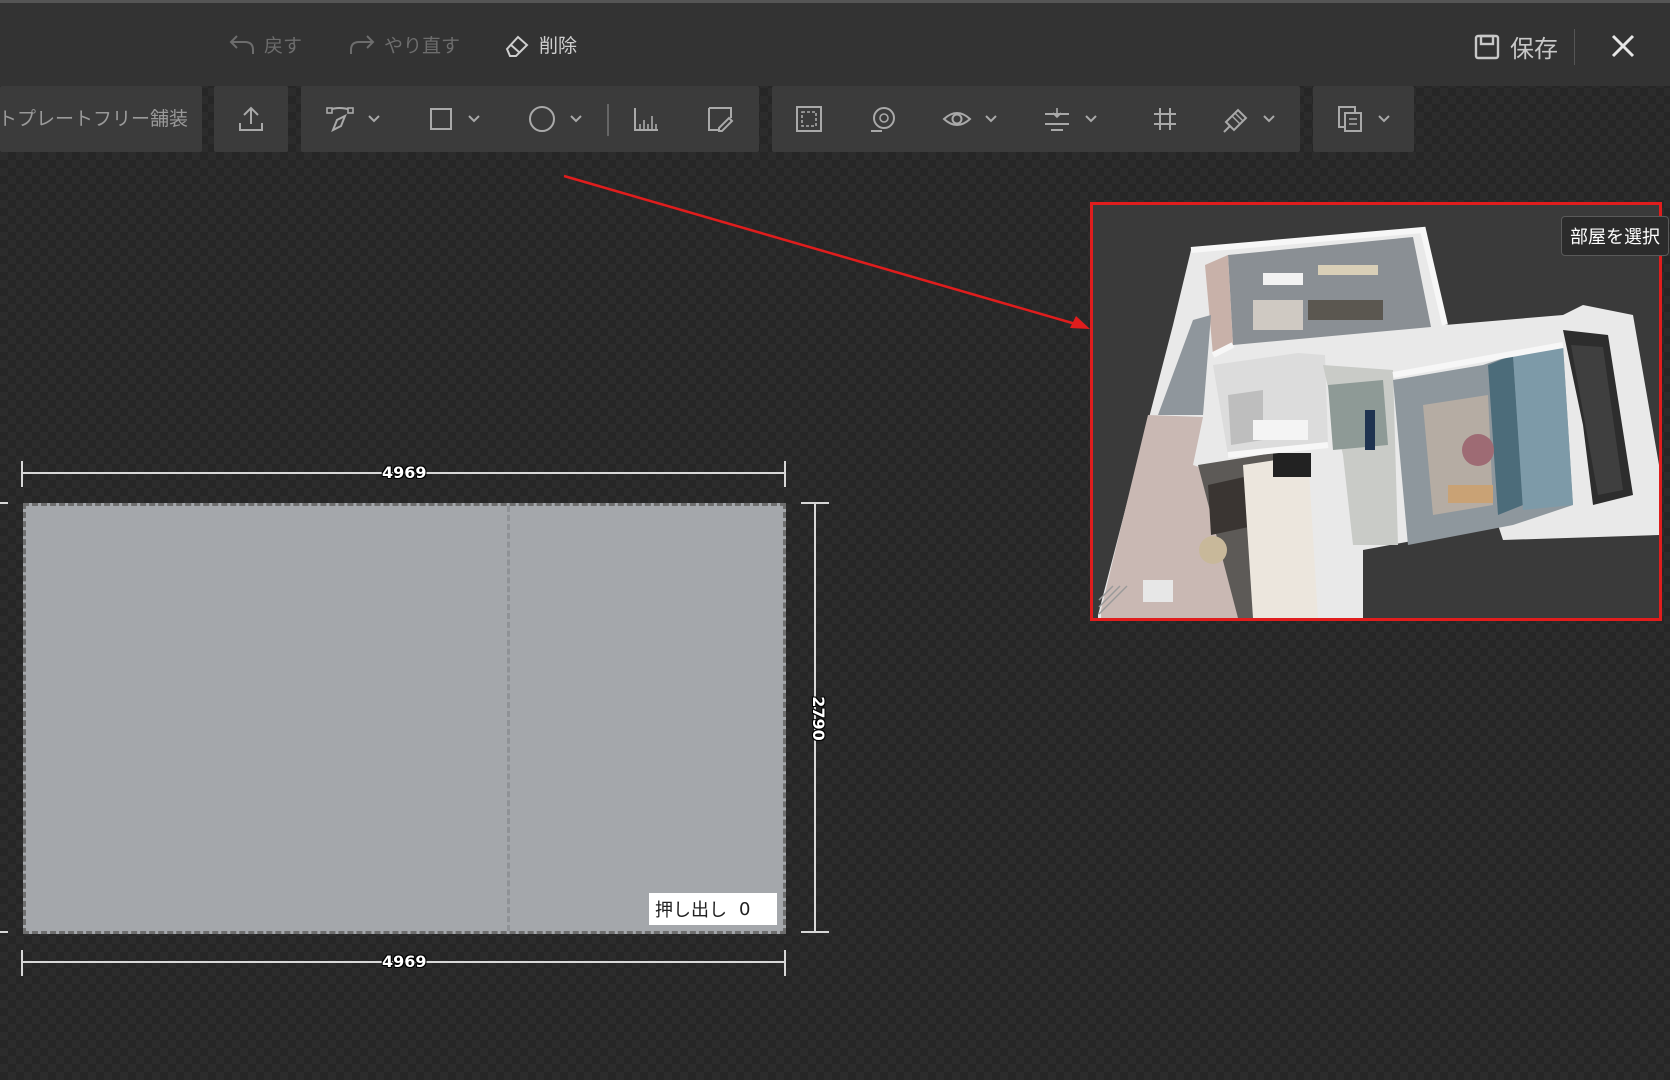 The width and height of the screenshot is (1670, 1080). Describe the element at coordinates (404, 472) in the screenshot. I see `dimension-top: 4969` at that location.